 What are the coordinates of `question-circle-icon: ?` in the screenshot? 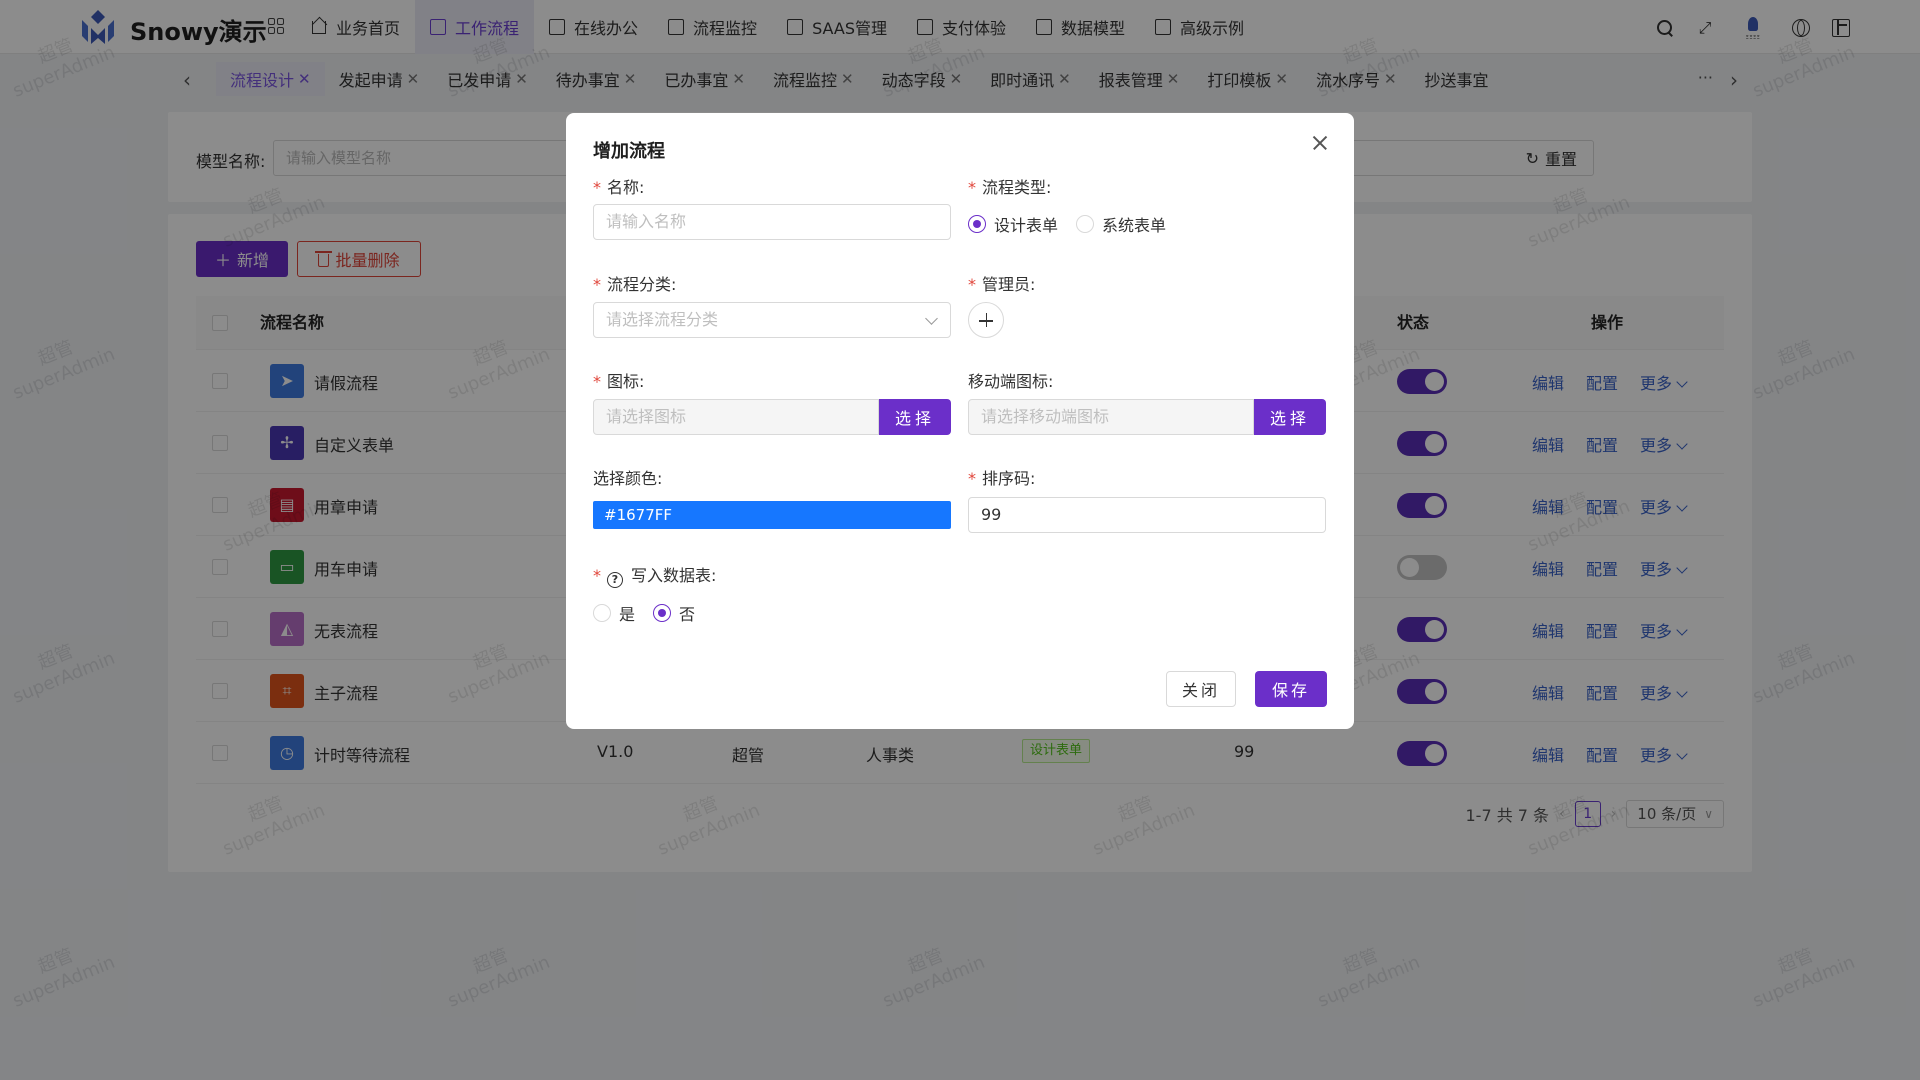 It's located at (615, 580).